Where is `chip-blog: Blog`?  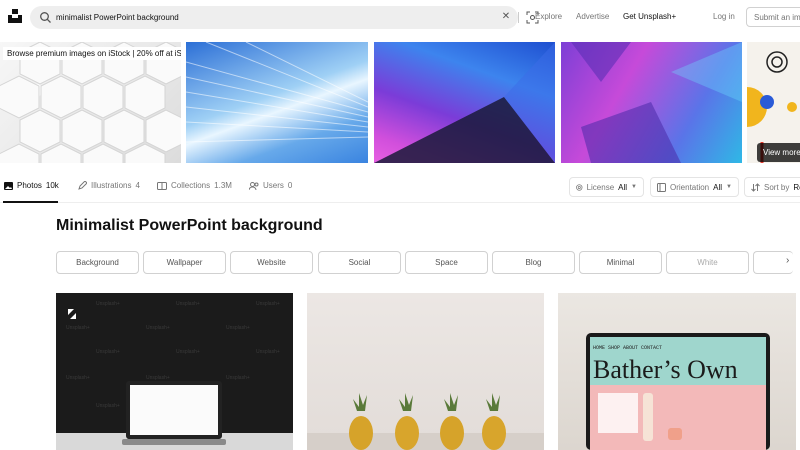 chip-blog: Blog is located at coordinates (533, 262).